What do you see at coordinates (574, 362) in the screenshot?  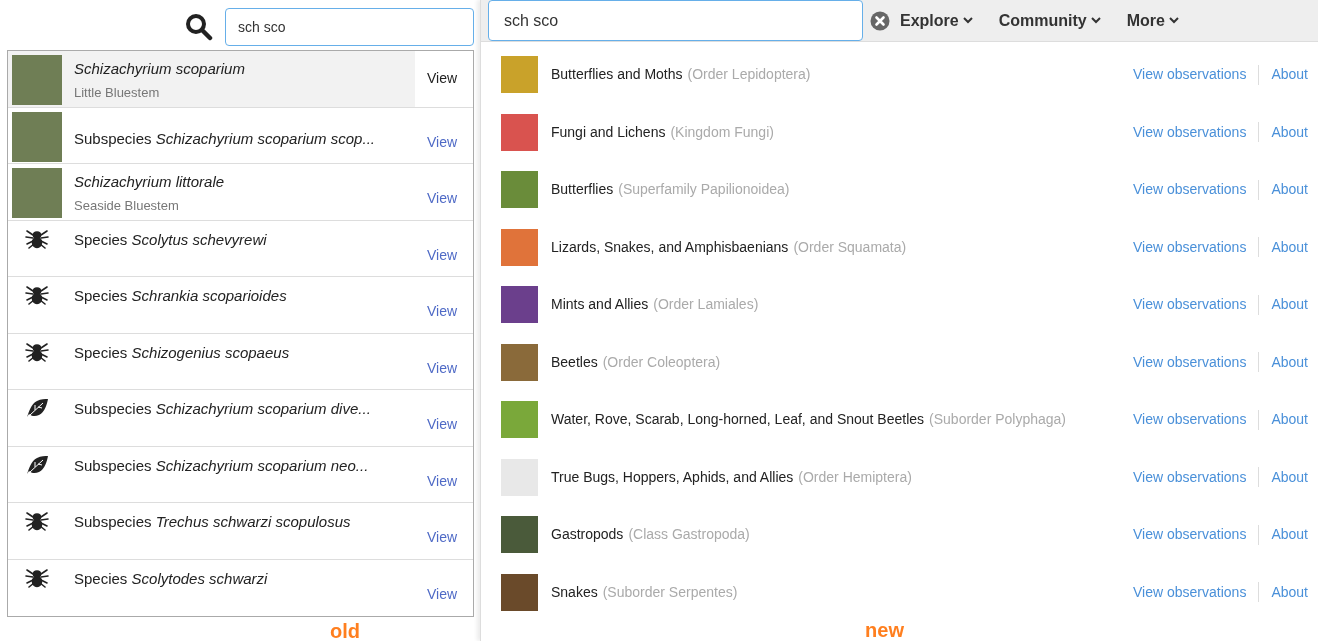 I see `taxon-name: Beetles` at bounding box center [574, 362].